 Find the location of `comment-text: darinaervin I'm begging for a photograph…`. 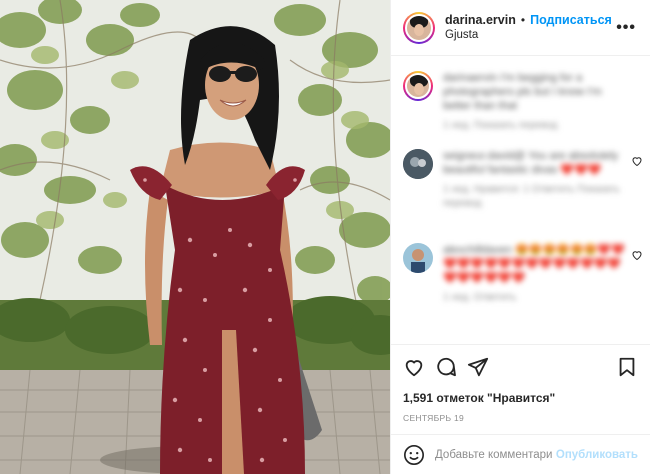

comment-text: darinaervin I'm begging for a photograph… is located at coordinates (537, 102).